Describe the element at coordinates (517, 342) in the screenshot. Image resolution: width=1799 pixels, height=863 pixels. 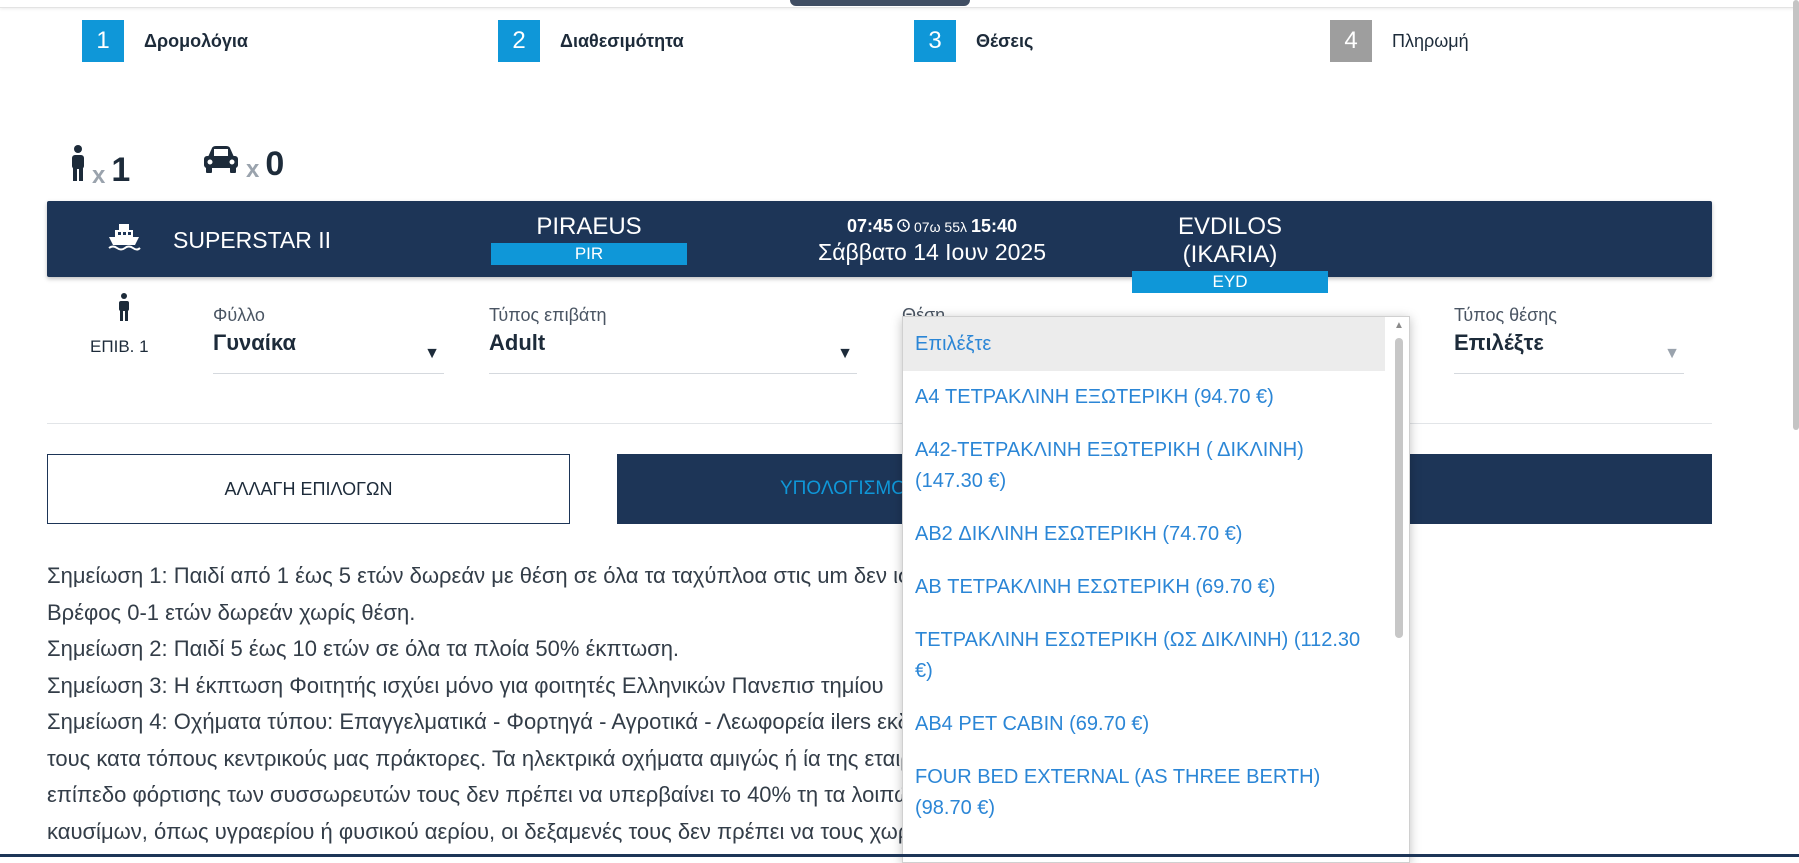
I see `passenger-type-value: Adult` at that location.